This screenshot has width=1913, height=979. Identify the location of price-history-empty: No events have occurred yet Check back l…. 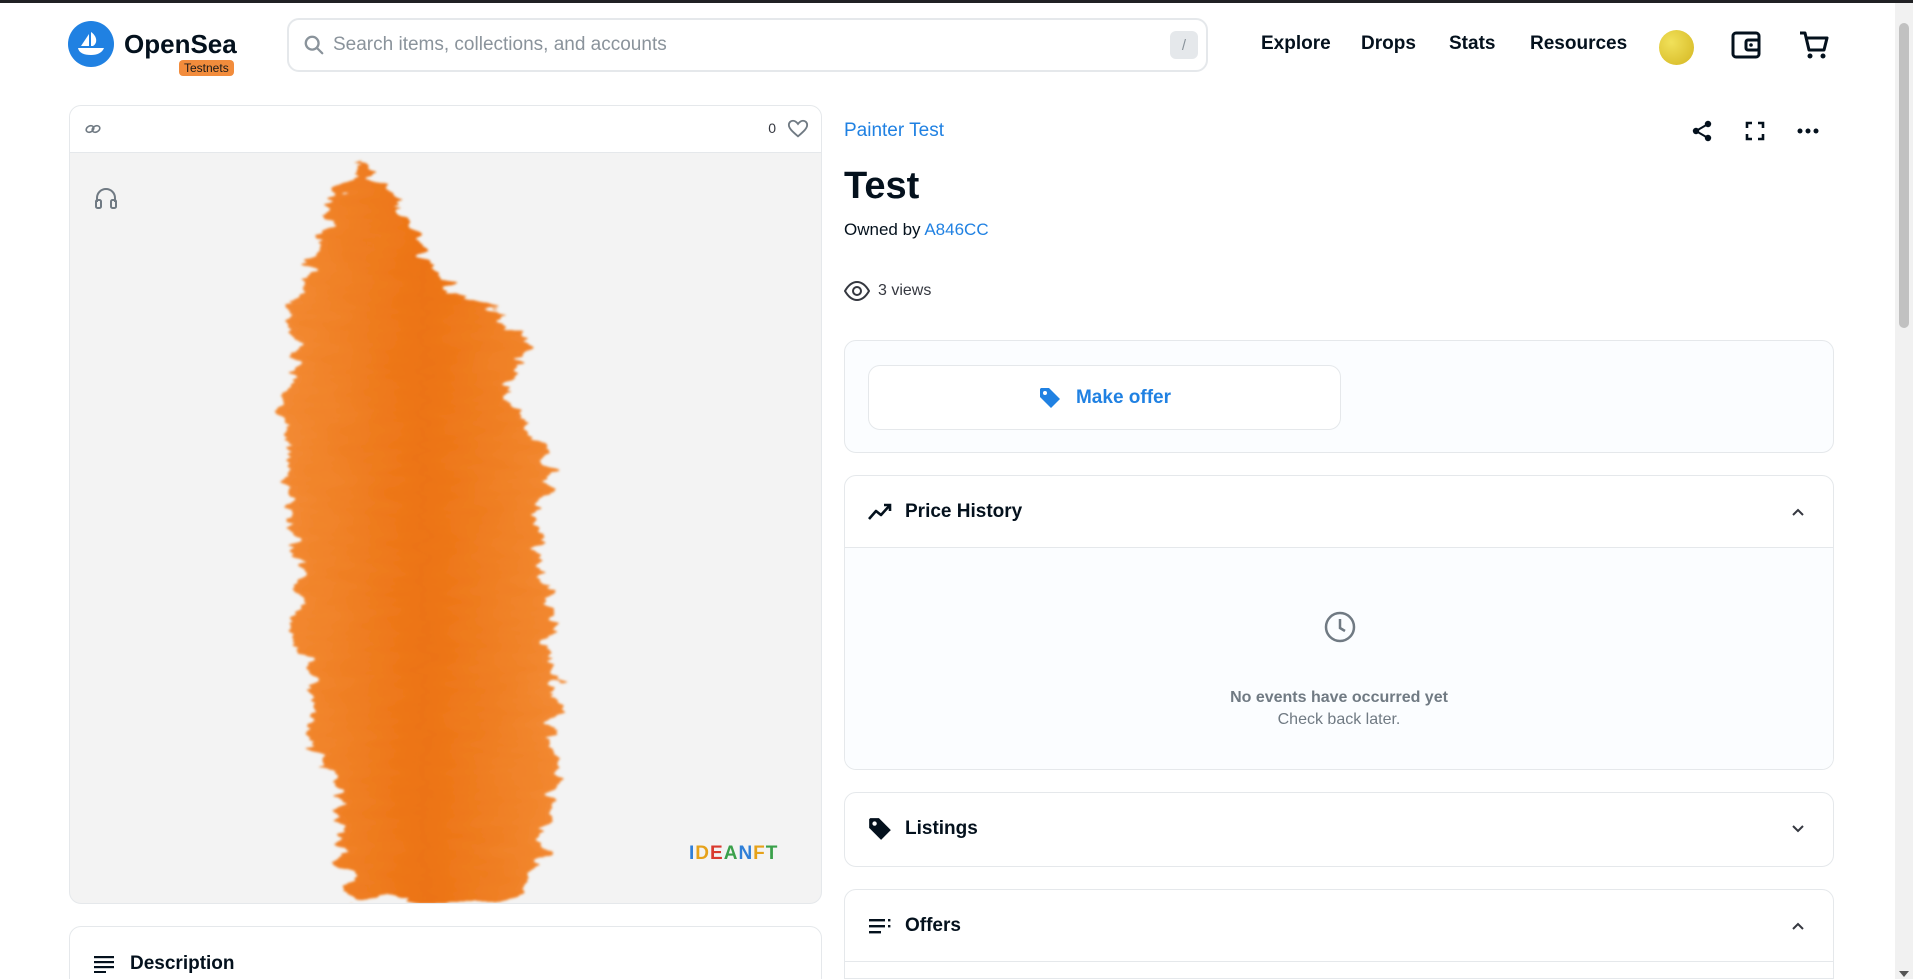
(1339, 658).